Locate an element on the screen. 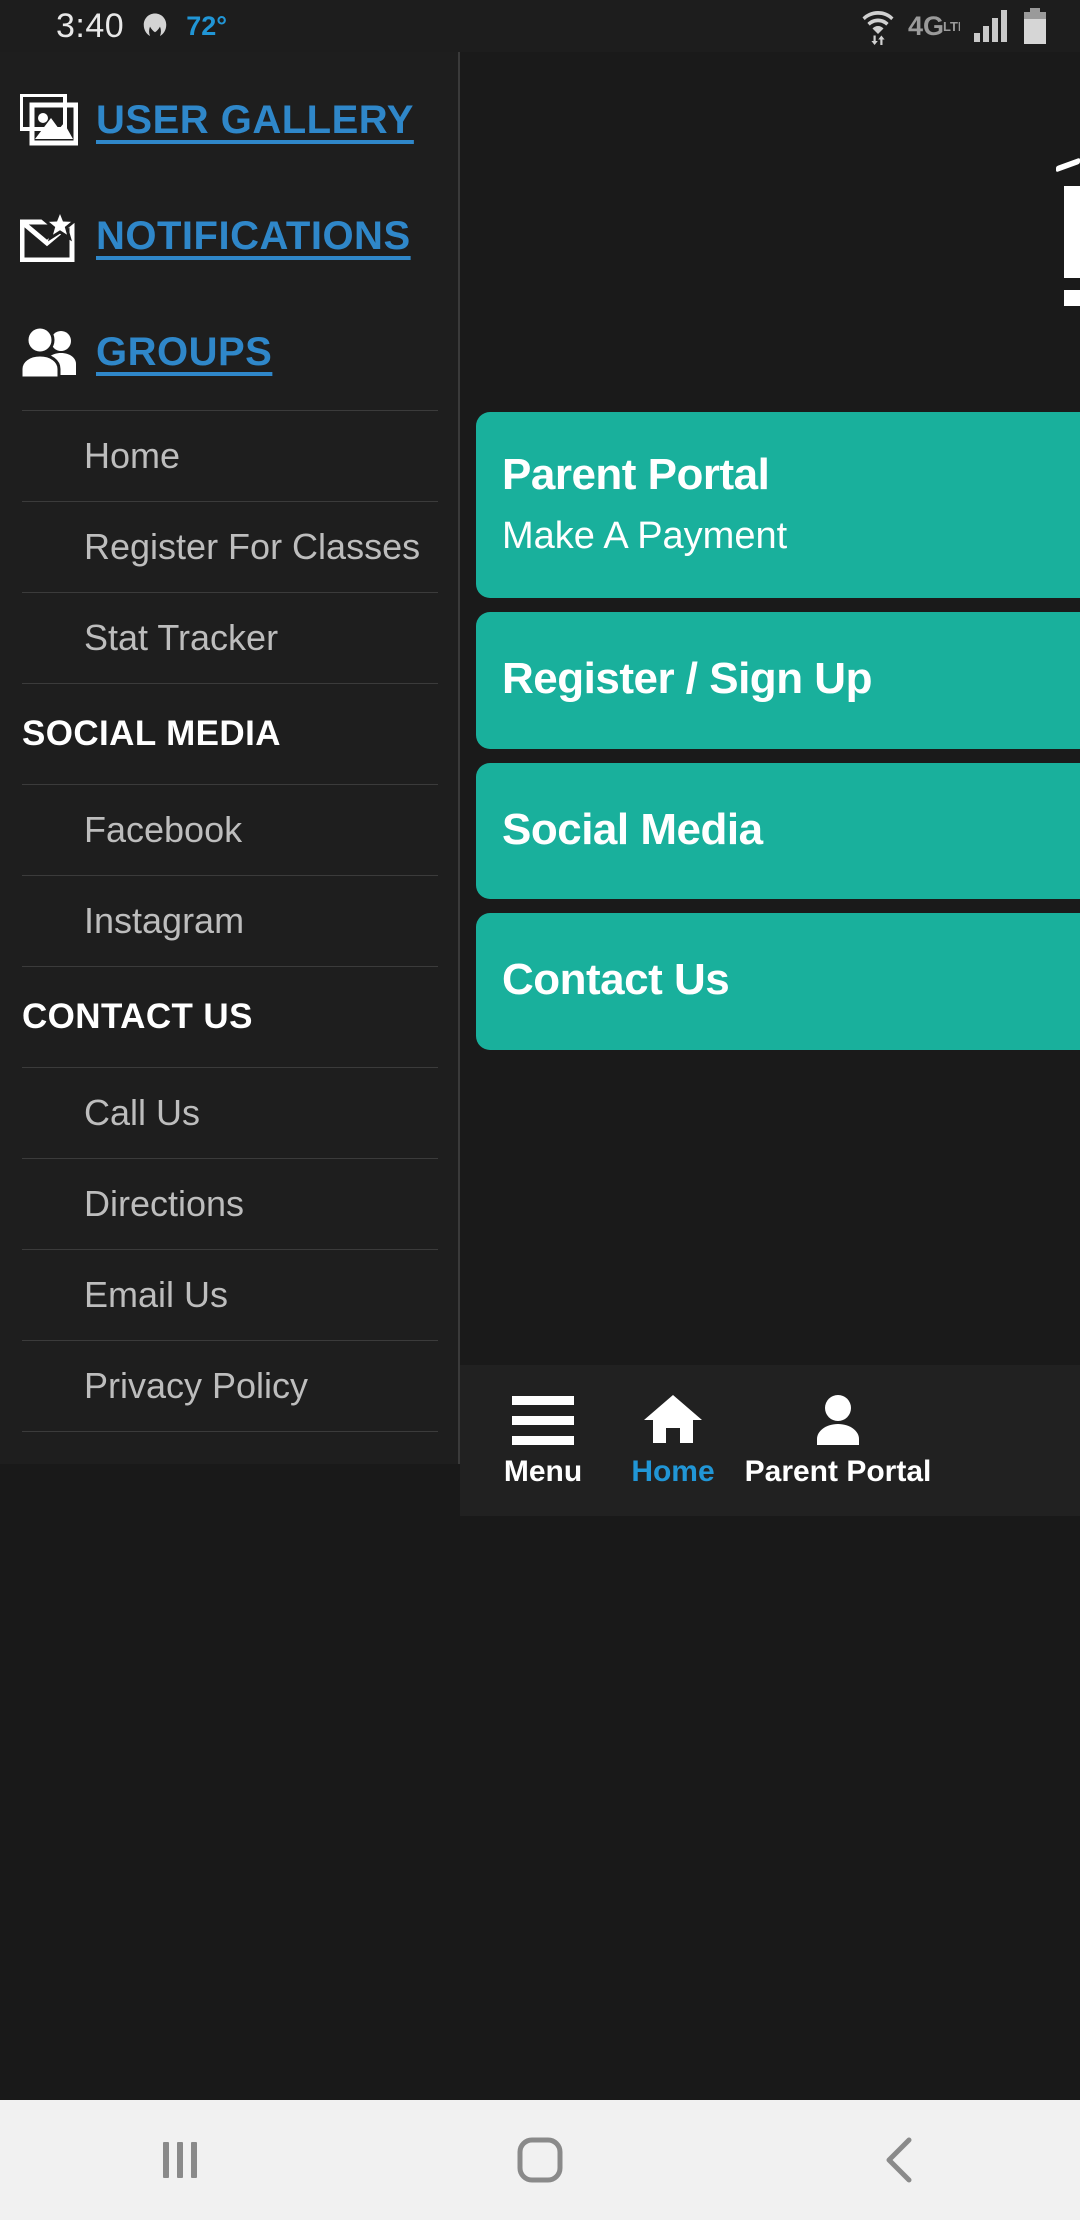 Image resolution: width=1080 pixels, height=2220 pixels. drawer-item-directions: Directions is located at coordinates (230, 1204).